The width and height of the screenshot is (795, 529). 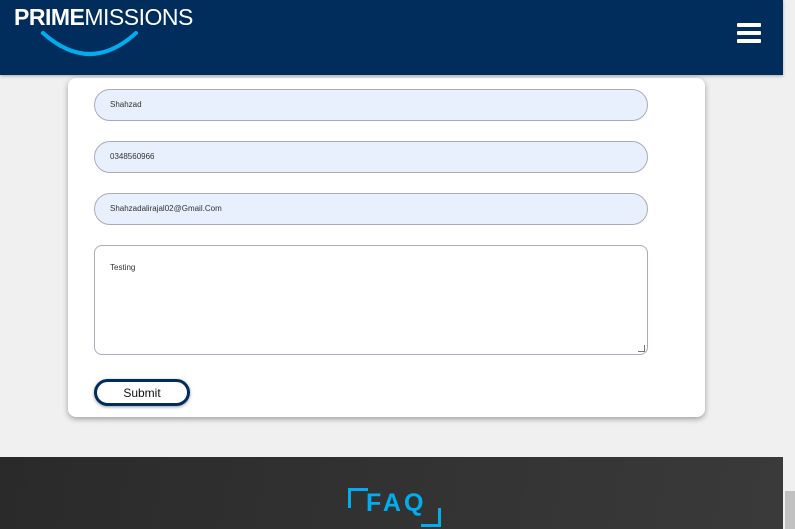 What do you see at coordinates (49, 17) in the screenshot?
I see `logo-bold-text: PRIME` at bounding box center [49, 17].